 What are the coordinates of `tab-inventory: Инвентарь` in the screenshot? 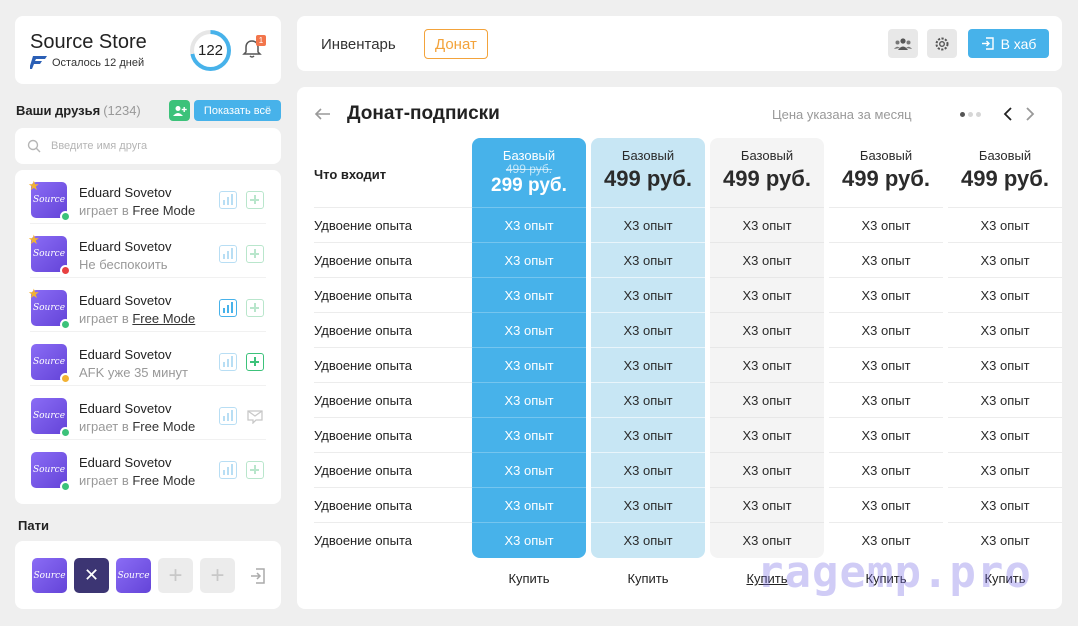 It's located at (358, 44).